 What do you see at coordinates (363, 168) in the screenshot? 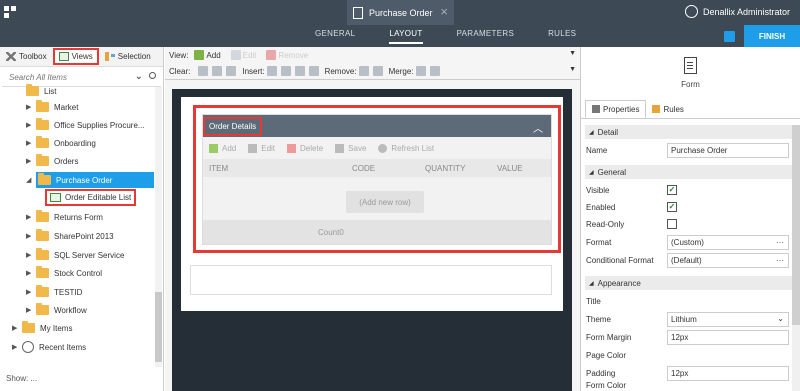
I see `column-code: CODE` at bounding box center [363, 168].